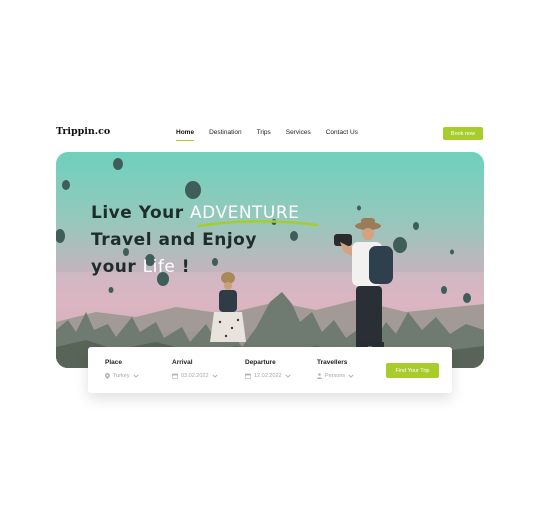 The height and width of the screenshot is (525, 540). Describe the element at coordinates (195, 267) in the screenshot. I see `headline-line-3: your Life !` at that location.